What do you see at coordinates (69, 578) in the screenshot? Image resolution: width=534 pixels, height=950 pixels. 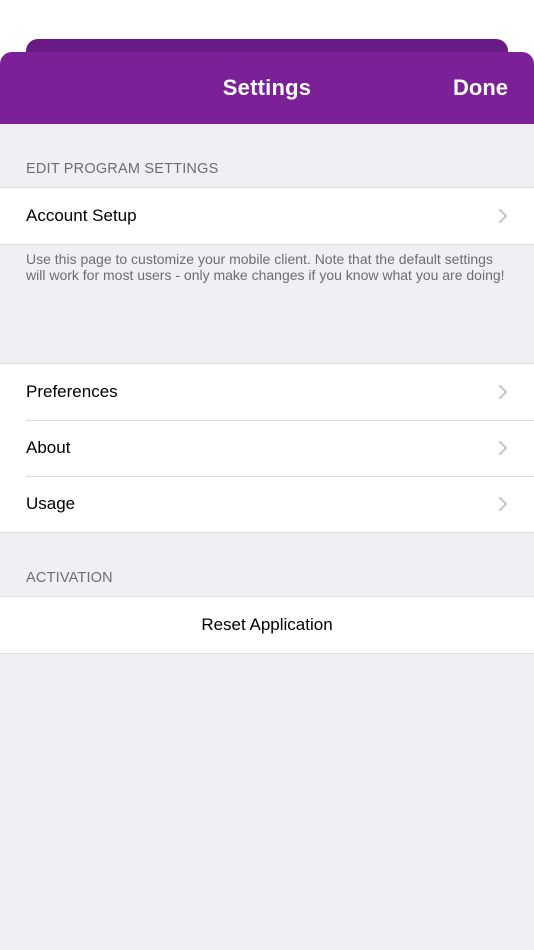 I see `section-header-activation: ACTIVATION` at bounding box center [69, 578].